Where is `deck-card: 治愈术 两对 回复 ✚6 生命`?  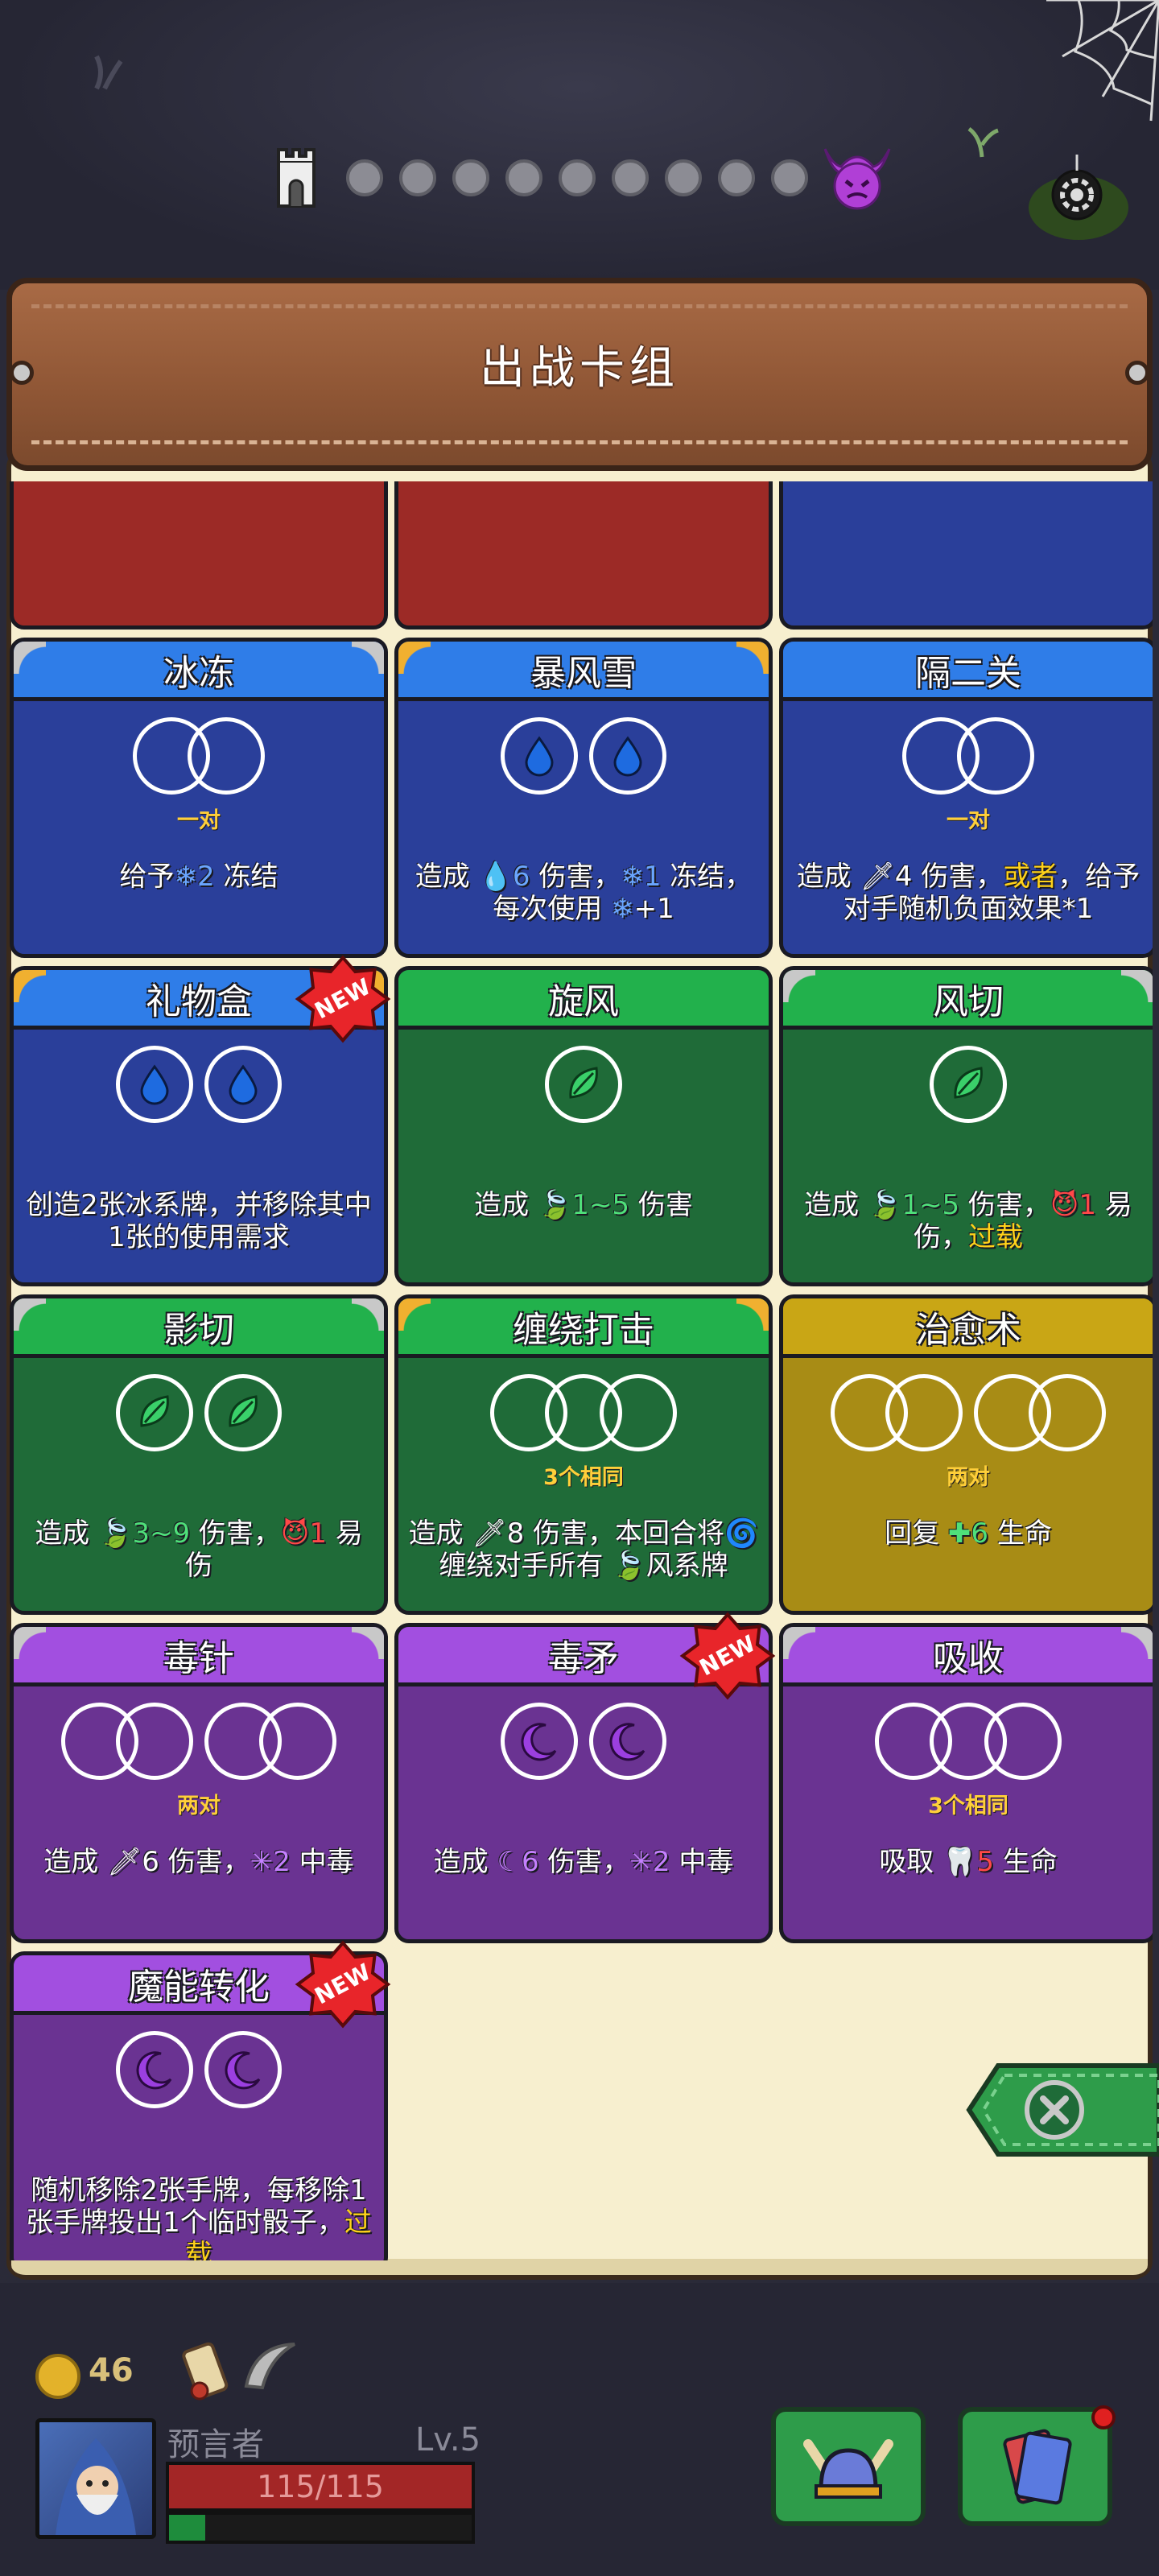 deck-card: 治愈术 两对 回复 ✚6 生命 is located at coordinates (966, 1454).